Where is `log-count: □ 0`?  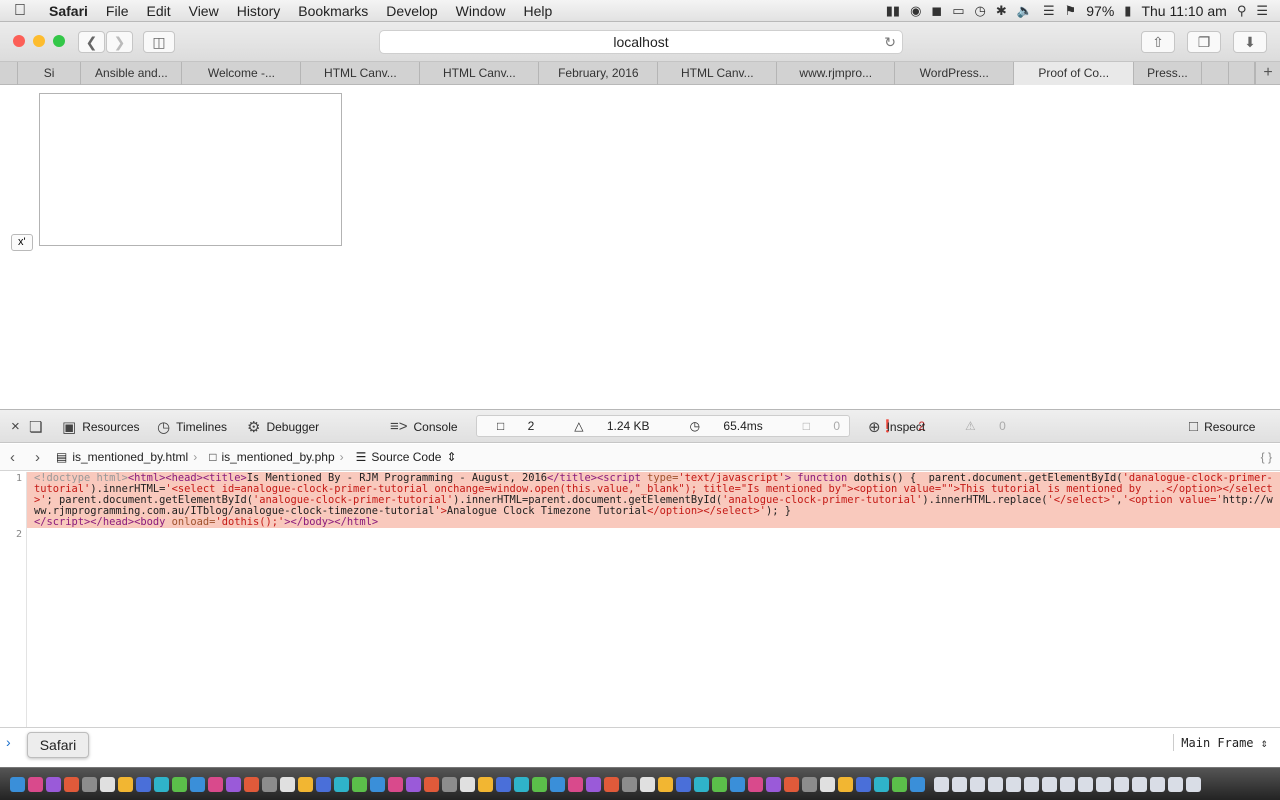 log-count: □ 0 is located at coordinates (821, 426).